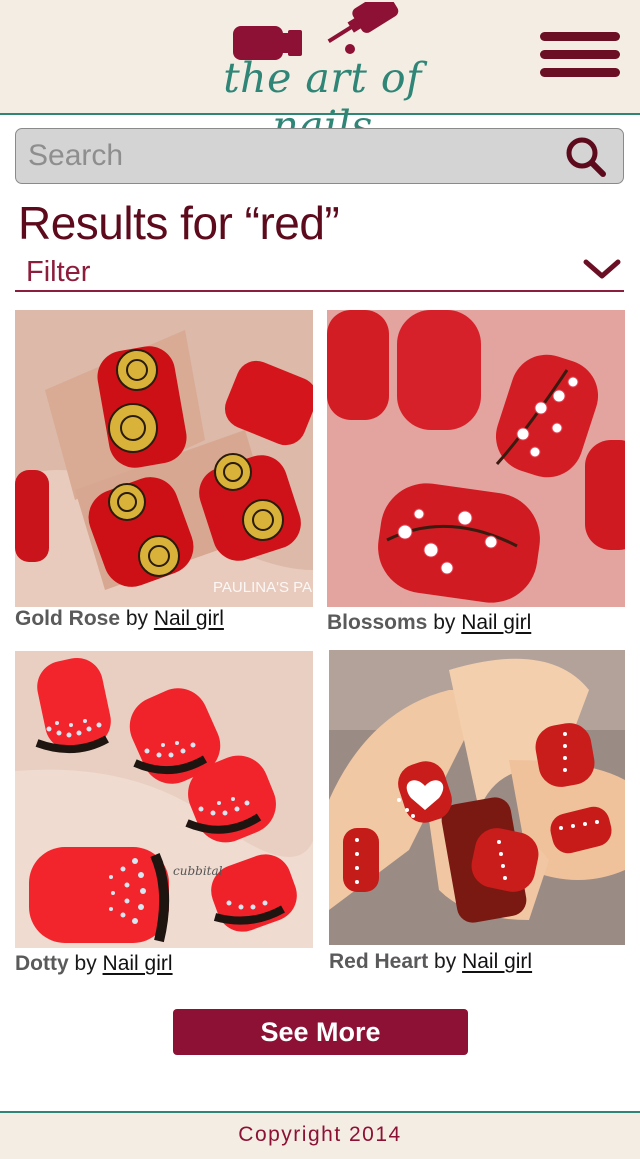 This screenshot has height=1159, width=640. I want to click on result-card-blossoms: Blossoms by Nail girl, so click(476, 472).